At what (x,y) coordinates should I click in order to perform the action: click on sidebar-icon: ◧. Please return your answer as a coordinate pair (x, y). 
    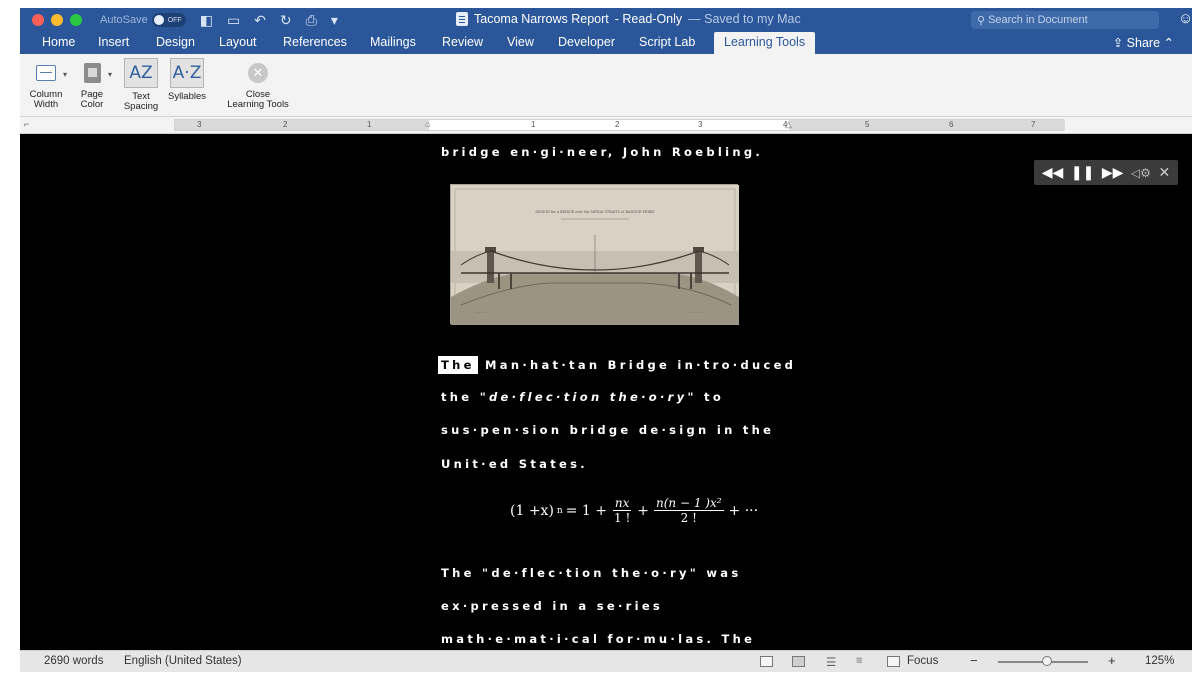
    Looking at the image, I should click on (206, 20).